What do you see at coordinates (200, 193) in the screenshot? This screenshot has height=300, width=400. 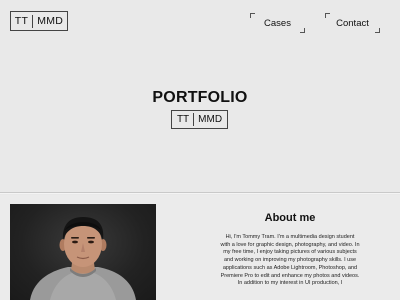 I see `section-divider` at bounding box center [200, 193].